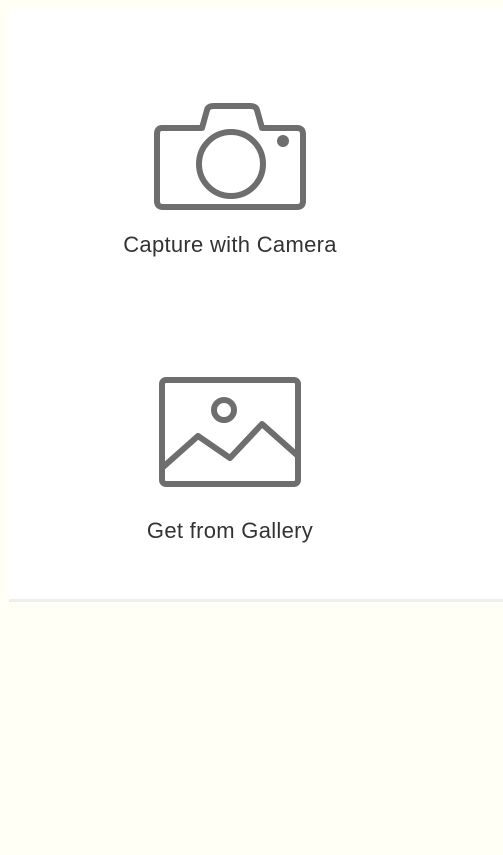 This screenshot has width=503, height=855. I want to click on camera-icon, so click(230, 156).